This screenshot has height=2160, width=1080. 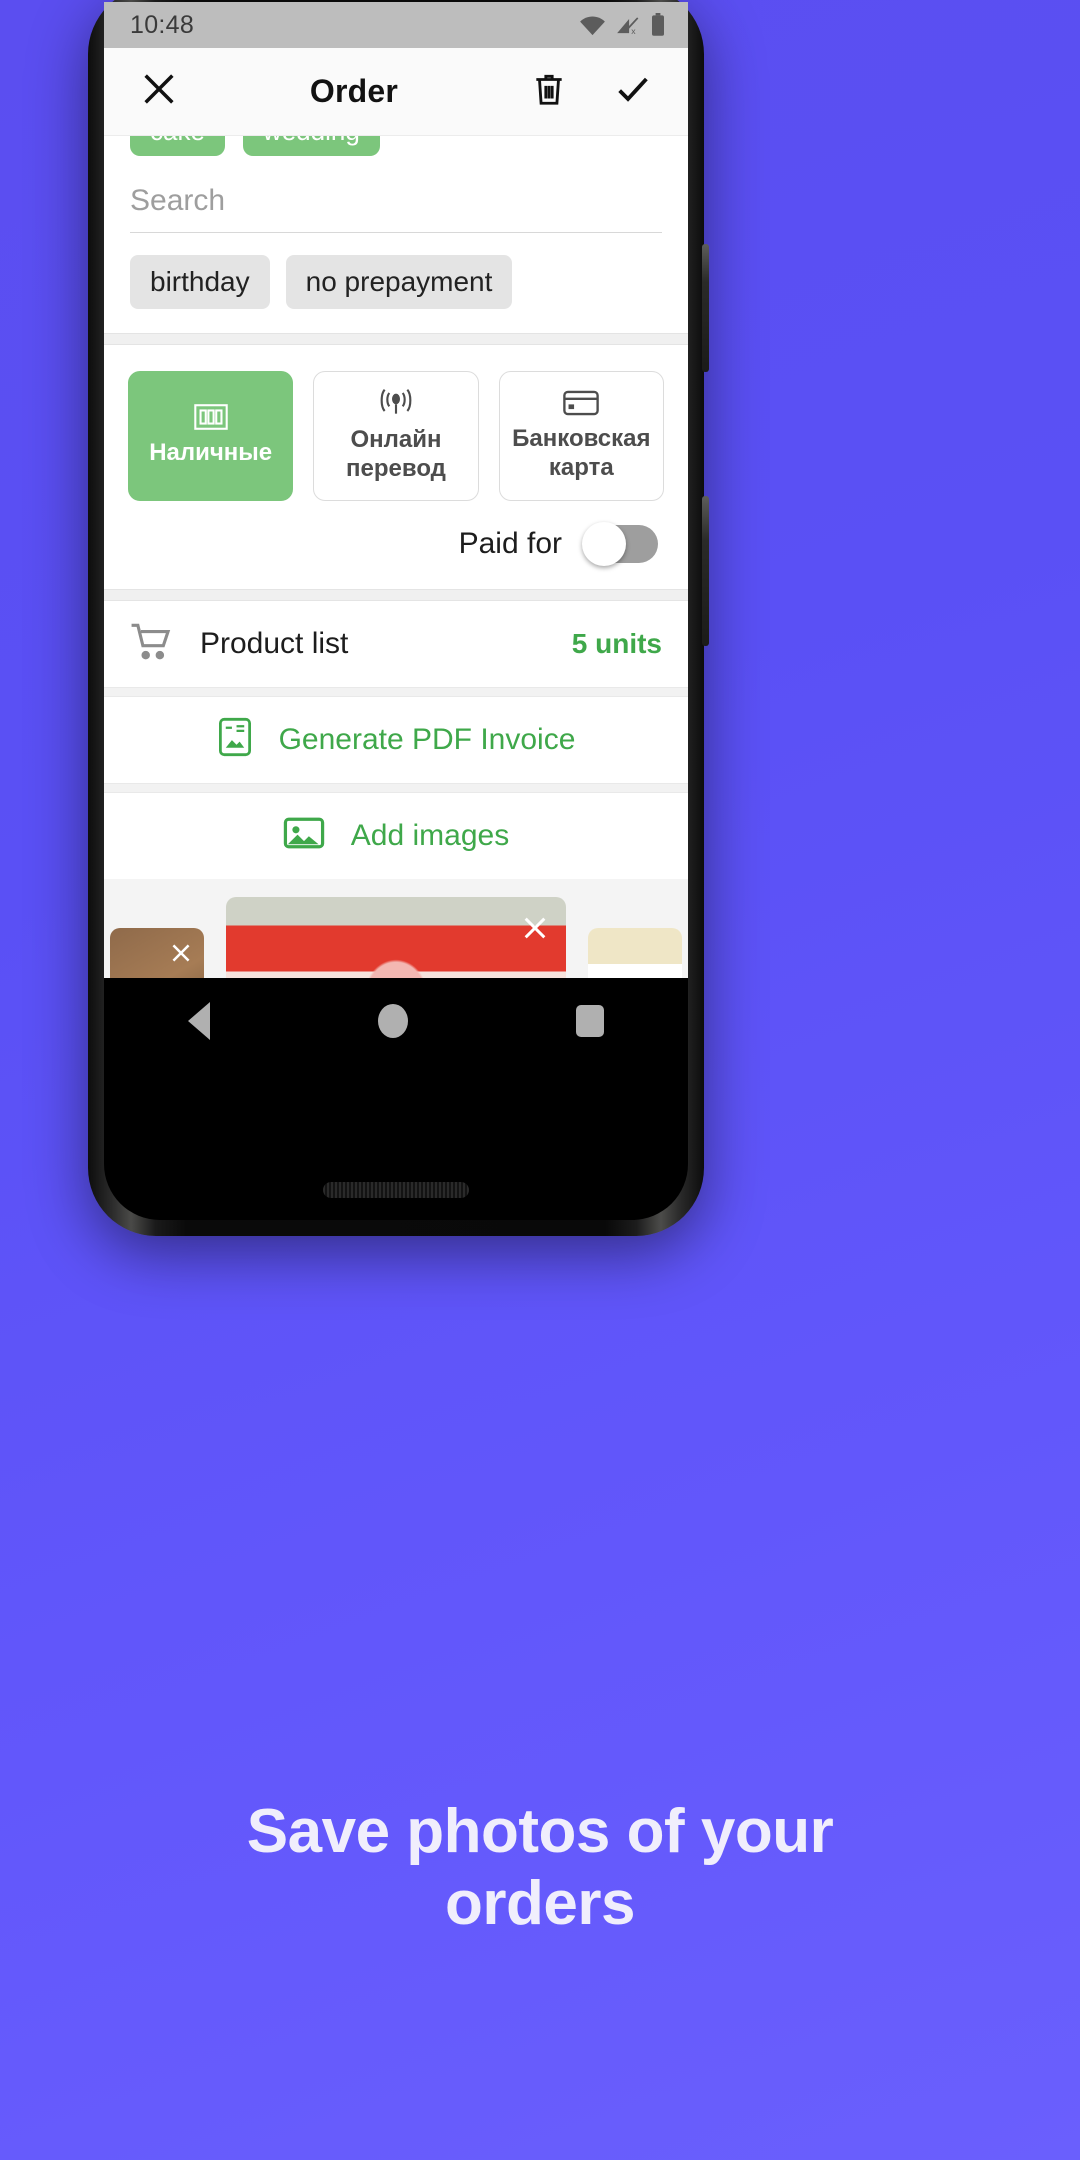 What do you see at coordinates (604, 543) in the screenshot?
I see `toggle-knob` at bounding box center [604, 543].